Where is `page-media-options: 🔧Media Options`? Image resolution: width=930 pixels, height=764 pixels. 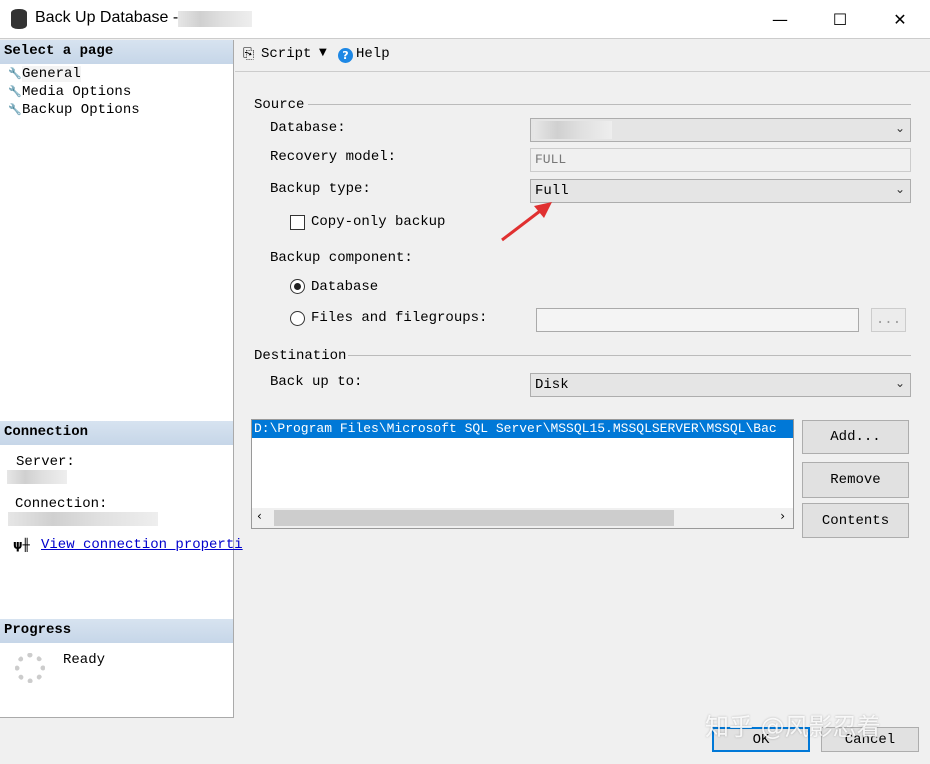 page-media-options: 🔧Media Options is located at coordinates (69, 92).